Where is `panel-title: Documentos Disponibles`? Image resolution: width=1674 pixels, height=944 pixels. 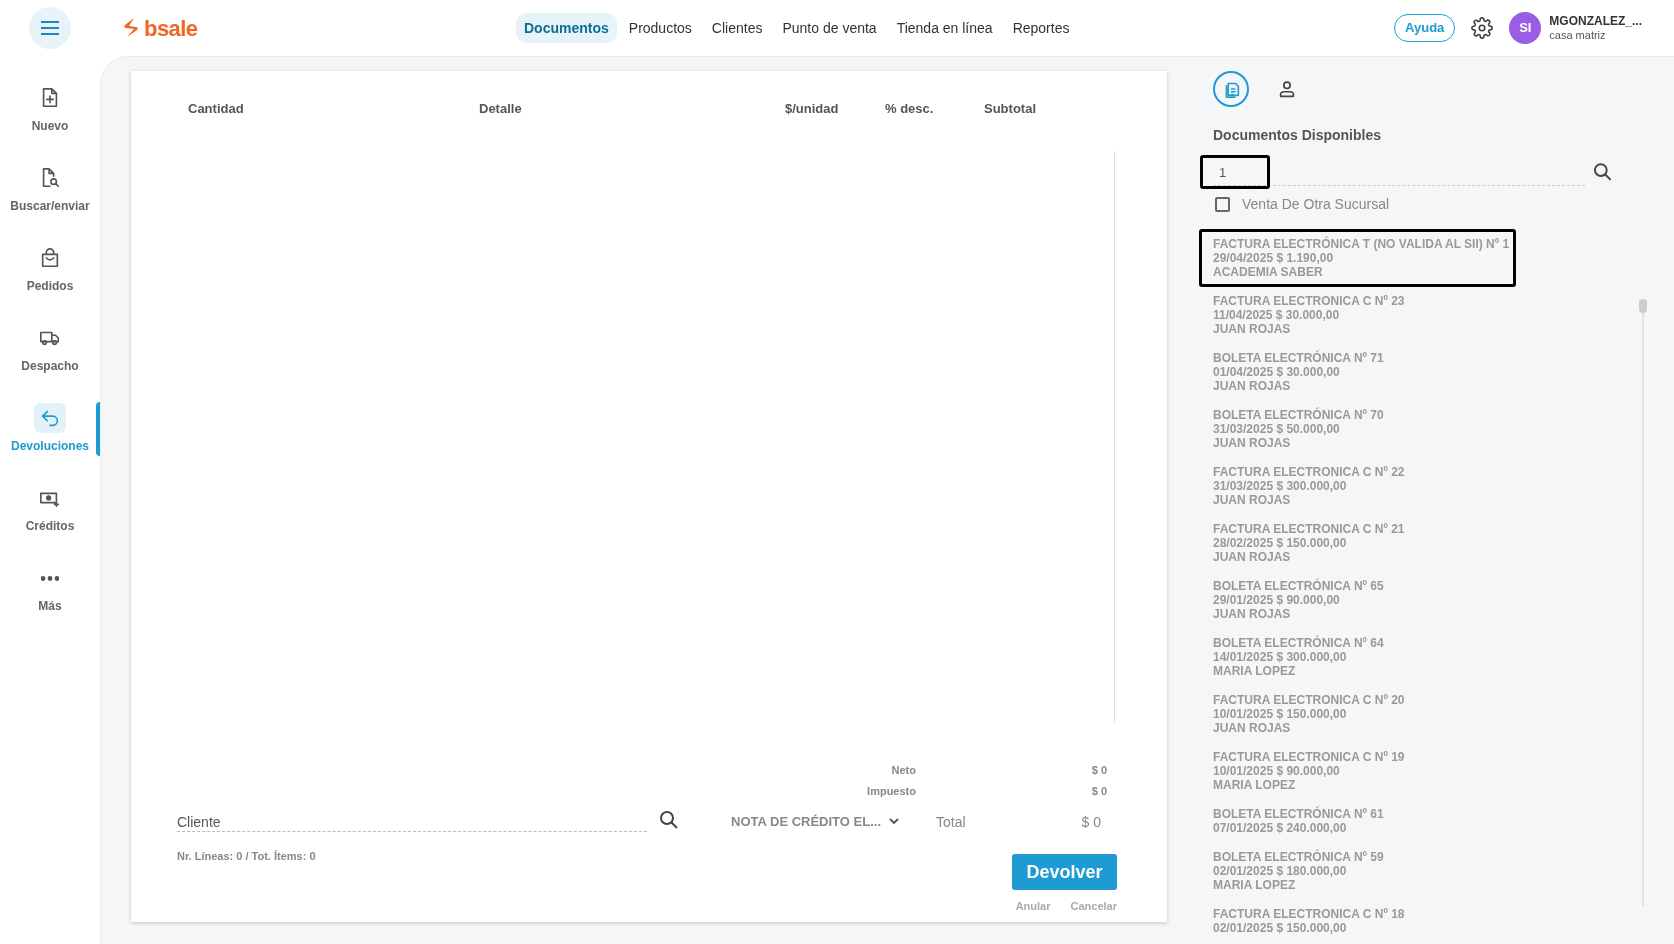 panel-title: Documentos Disponibles is located at coordinates (1298, 135).